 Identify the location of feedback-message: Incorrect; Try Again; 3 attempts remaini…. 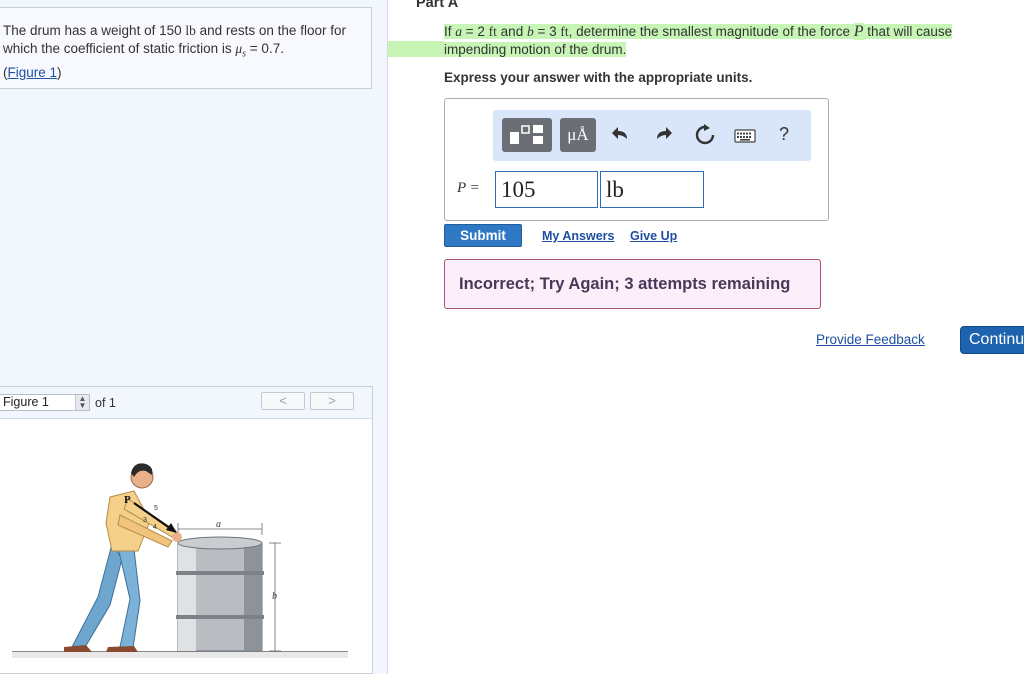
(632, 284).